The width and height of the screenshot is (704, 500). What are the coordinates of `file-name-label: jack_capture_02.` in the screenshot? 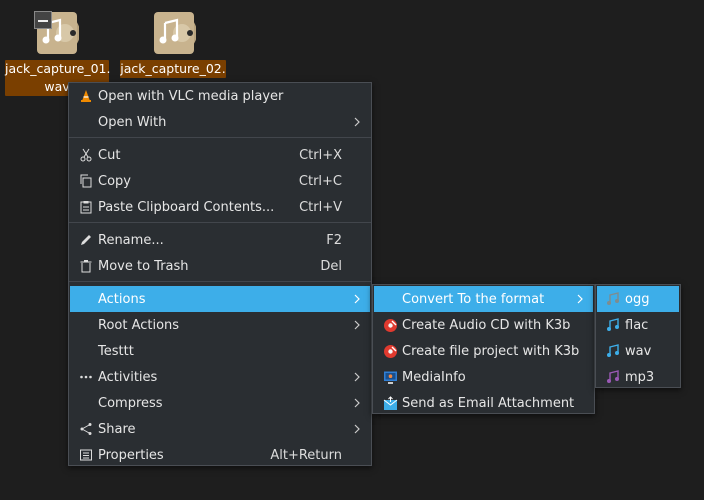 It's located at (173, 69).